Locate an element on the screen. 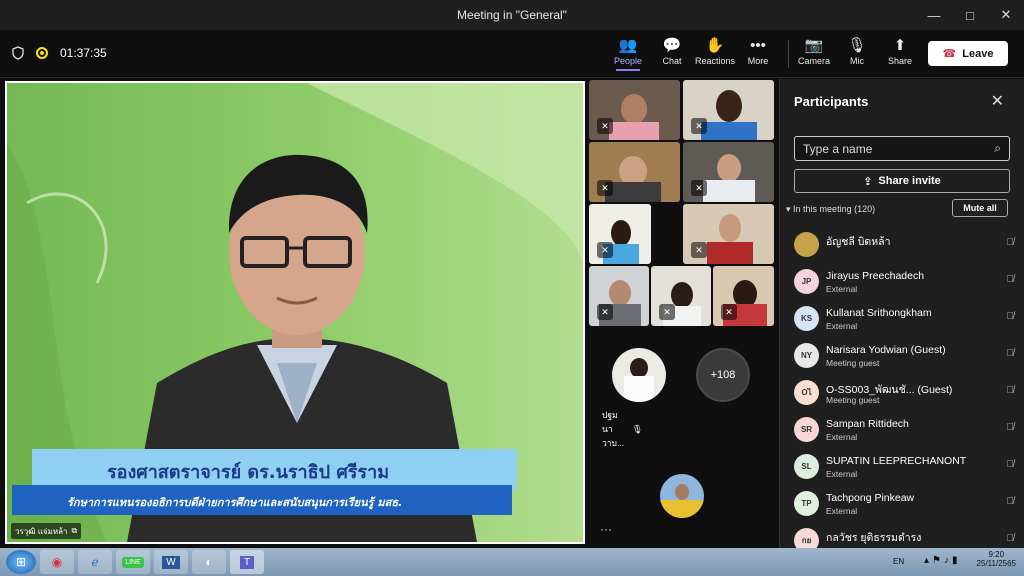 The height and width of the screenshot is (576, 1024). taskbar-word: W is located at coordinates (171, 562).